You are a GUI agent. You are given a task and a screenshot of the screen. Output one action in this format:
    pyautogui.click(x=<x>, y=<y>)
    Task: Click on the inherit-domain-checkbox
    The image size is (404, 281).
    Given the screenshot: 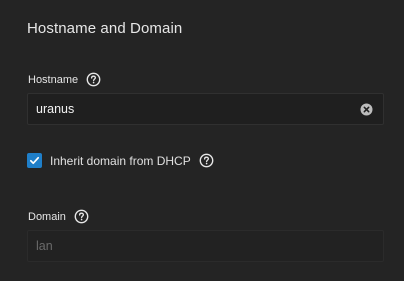 What is the action you would take?
    pyautogui.click(x=34, y=160)
    